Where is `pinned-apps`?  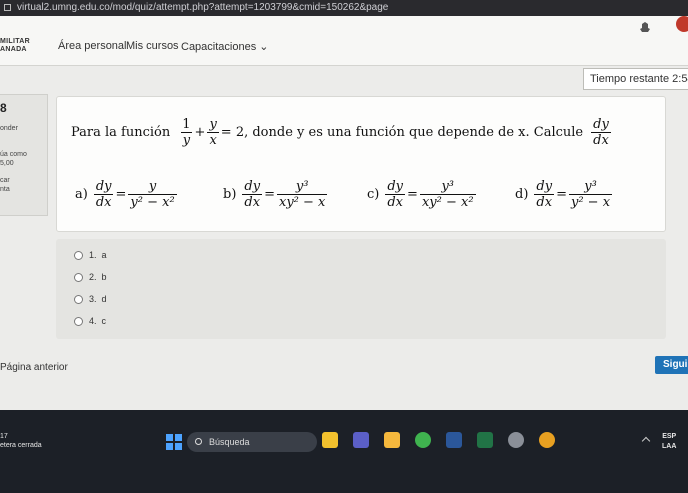
pinned-apps is located at coordinates (446, 440).